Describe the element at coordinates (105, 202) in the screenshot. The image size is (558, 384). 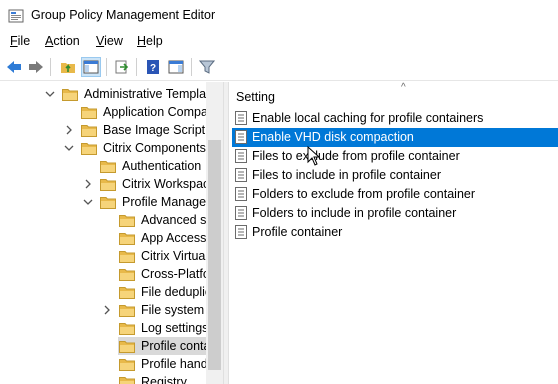
I see `tree-item: Profile Manager` at that location.